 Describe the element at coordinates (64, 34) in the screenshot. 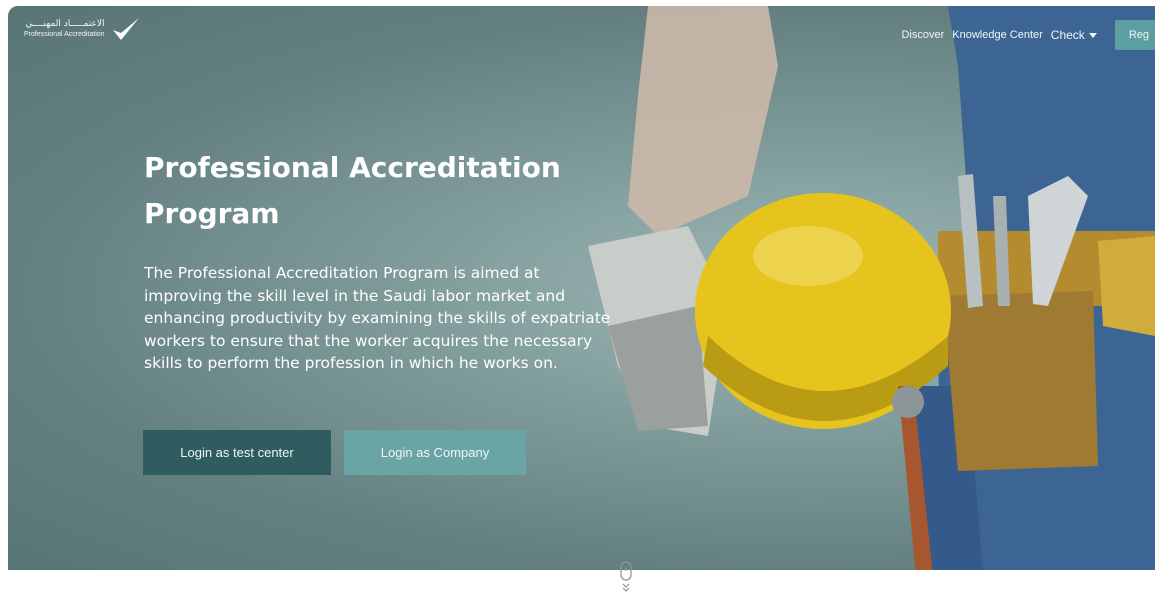

I see `logo-english-text: Professional Accreditation` at that location.